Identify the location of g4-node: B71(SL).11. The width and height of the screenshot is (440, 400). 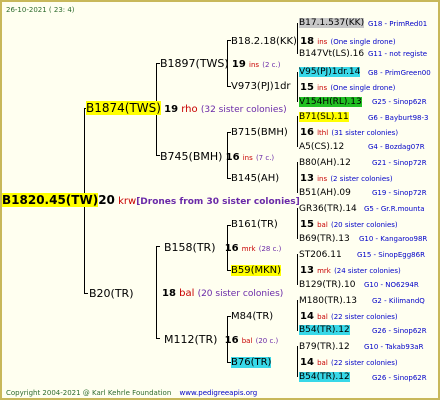
(324, 117).